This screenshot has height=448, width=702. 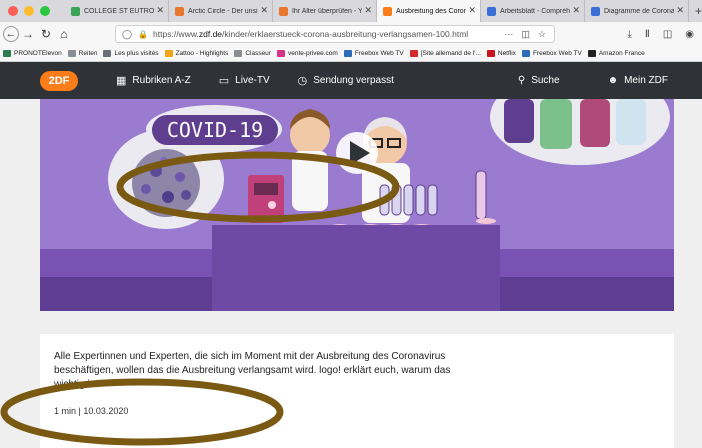 What do you see at coordinates (210, 34) in the screenshot?
I see `url-domain: zdf.de` at bounding box center [210, 34].